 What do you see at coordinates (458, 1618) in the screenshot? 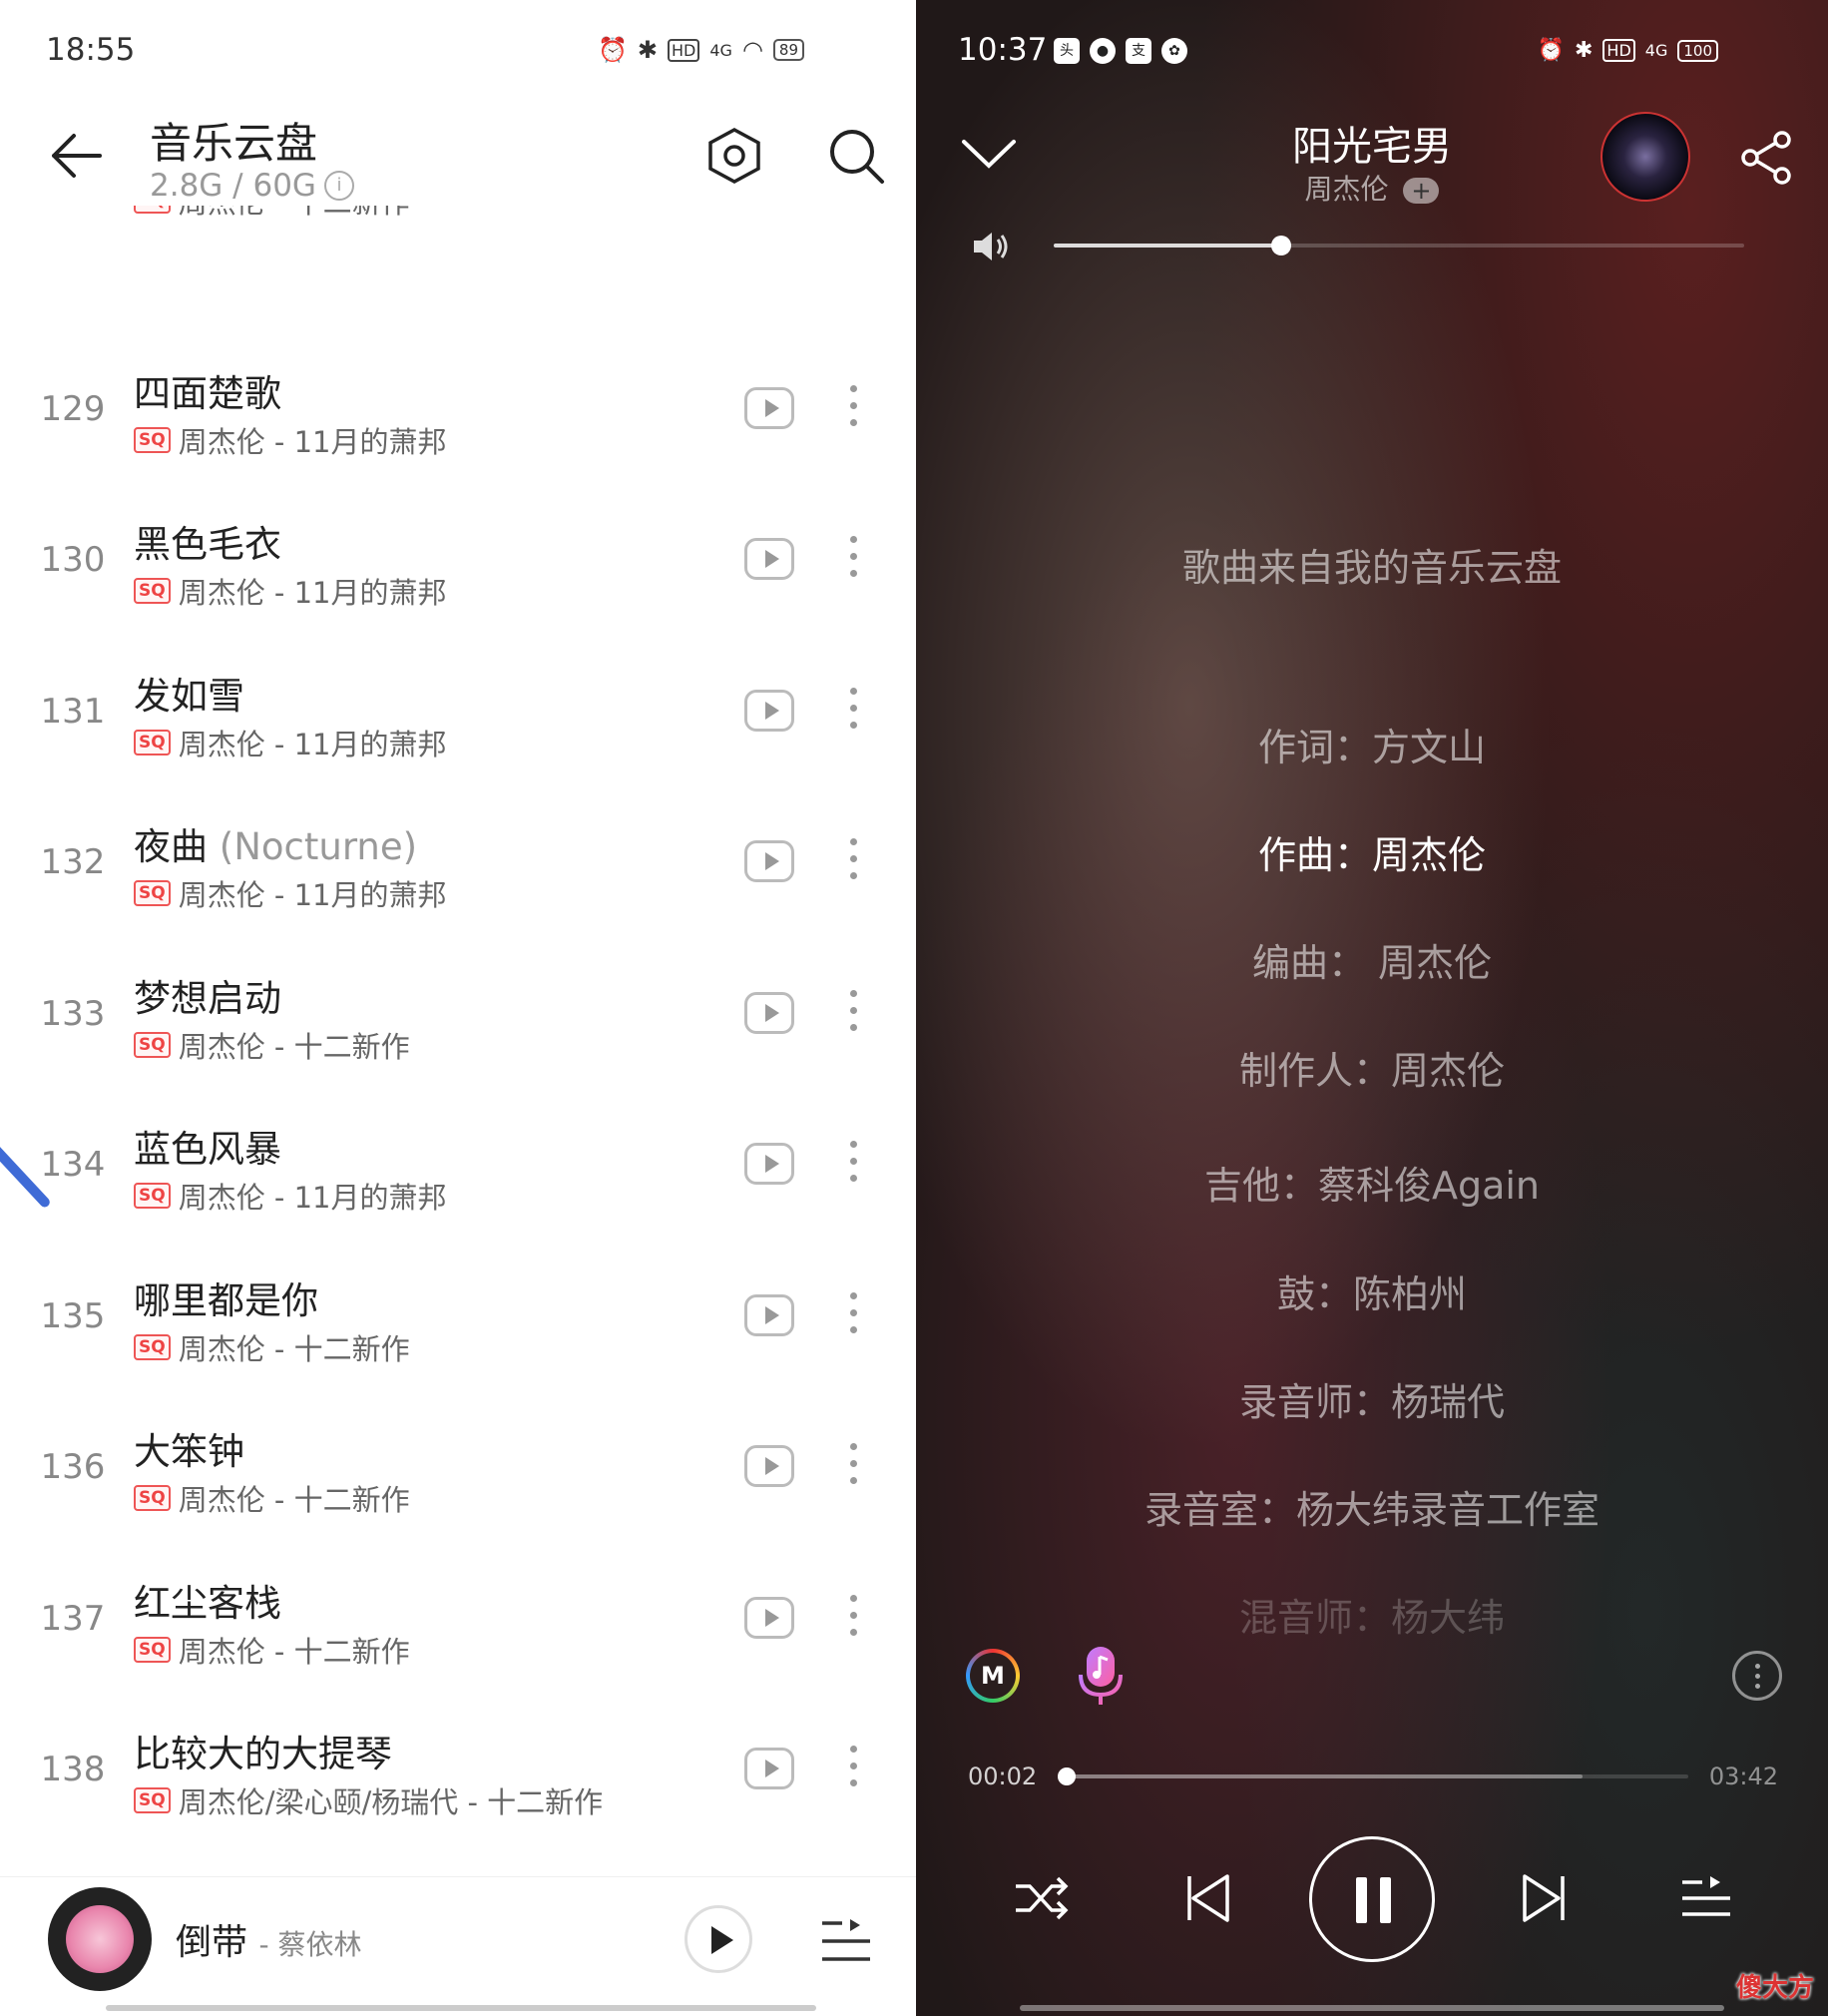
I see `song-row: 137 红尘客栈 SQ 周杰伦 - 十二新作` at bounding box center [458, 1618].